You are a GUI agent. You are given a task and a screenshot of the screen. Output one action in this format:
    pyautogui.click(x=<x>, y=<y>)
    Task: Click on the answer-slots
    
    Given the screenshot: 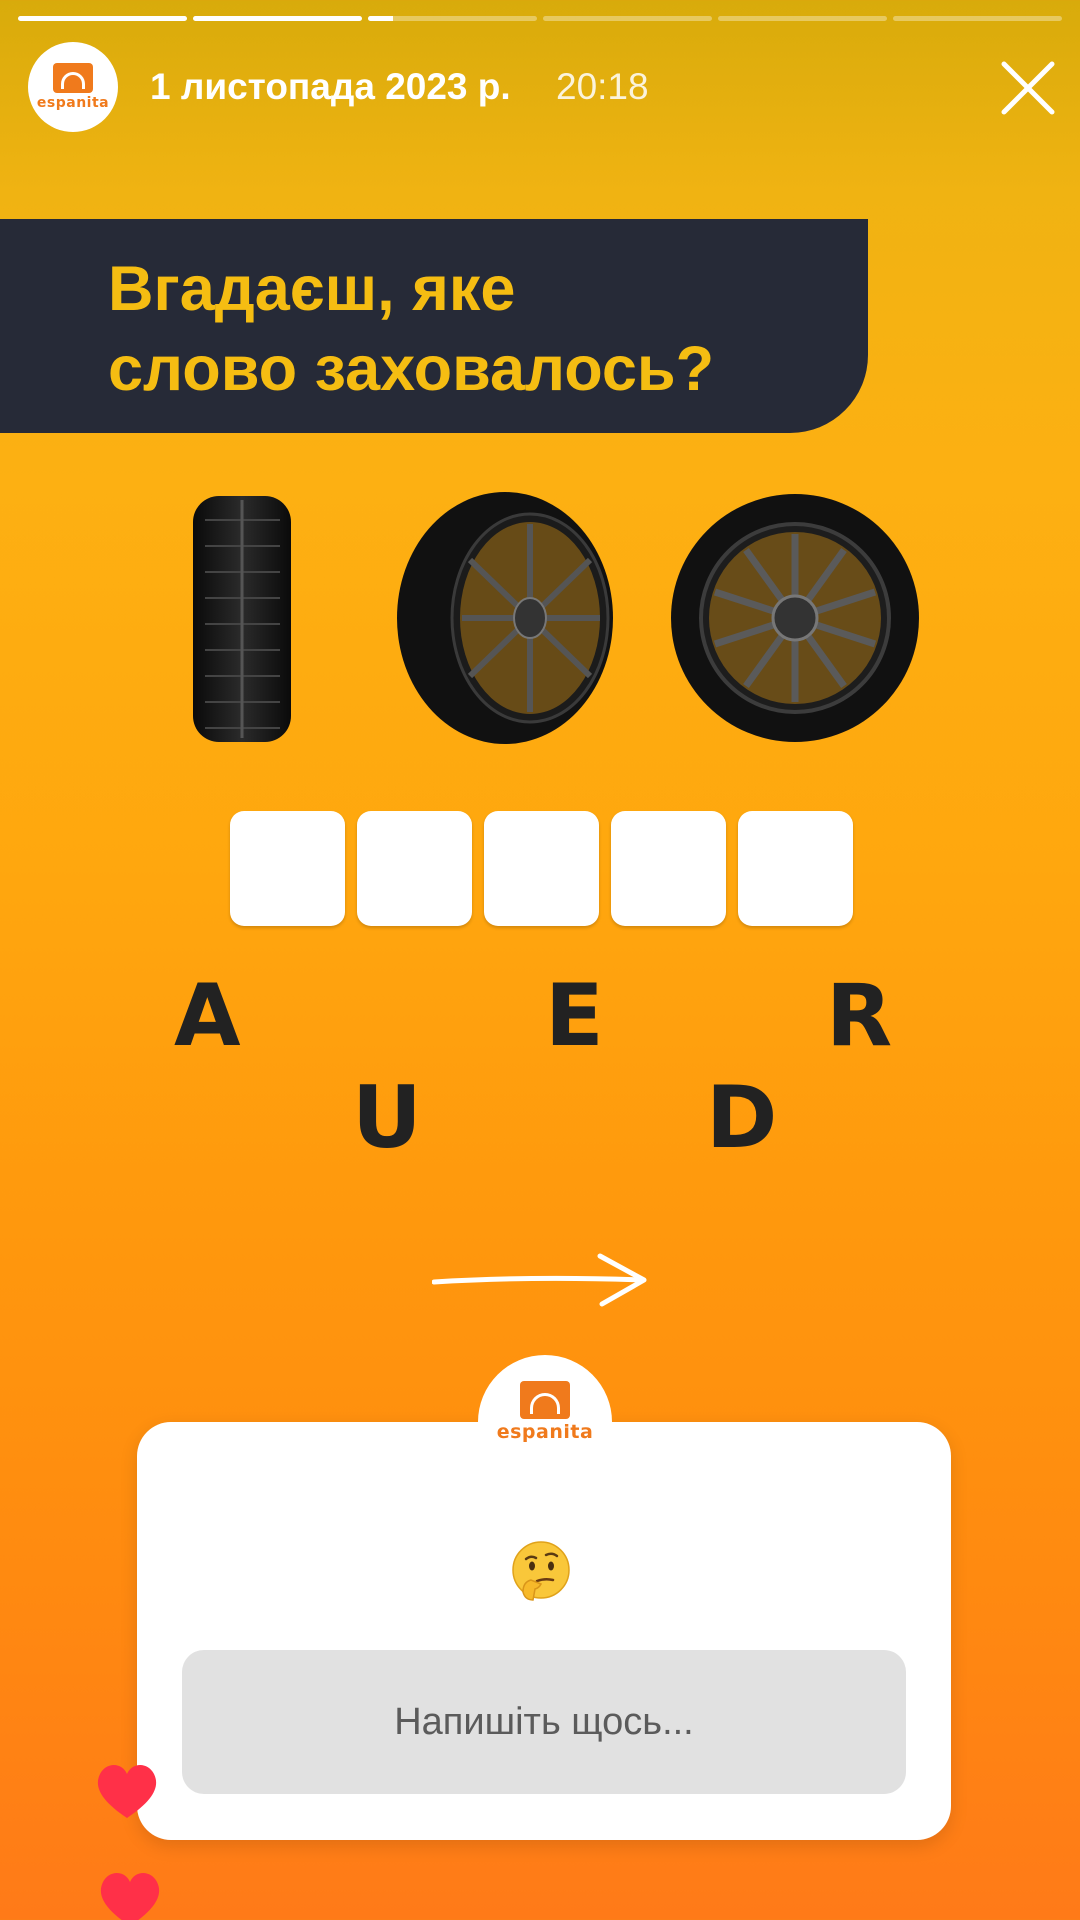 What is the action you would take?
    pyautogui.click(x=541, y=868)
    